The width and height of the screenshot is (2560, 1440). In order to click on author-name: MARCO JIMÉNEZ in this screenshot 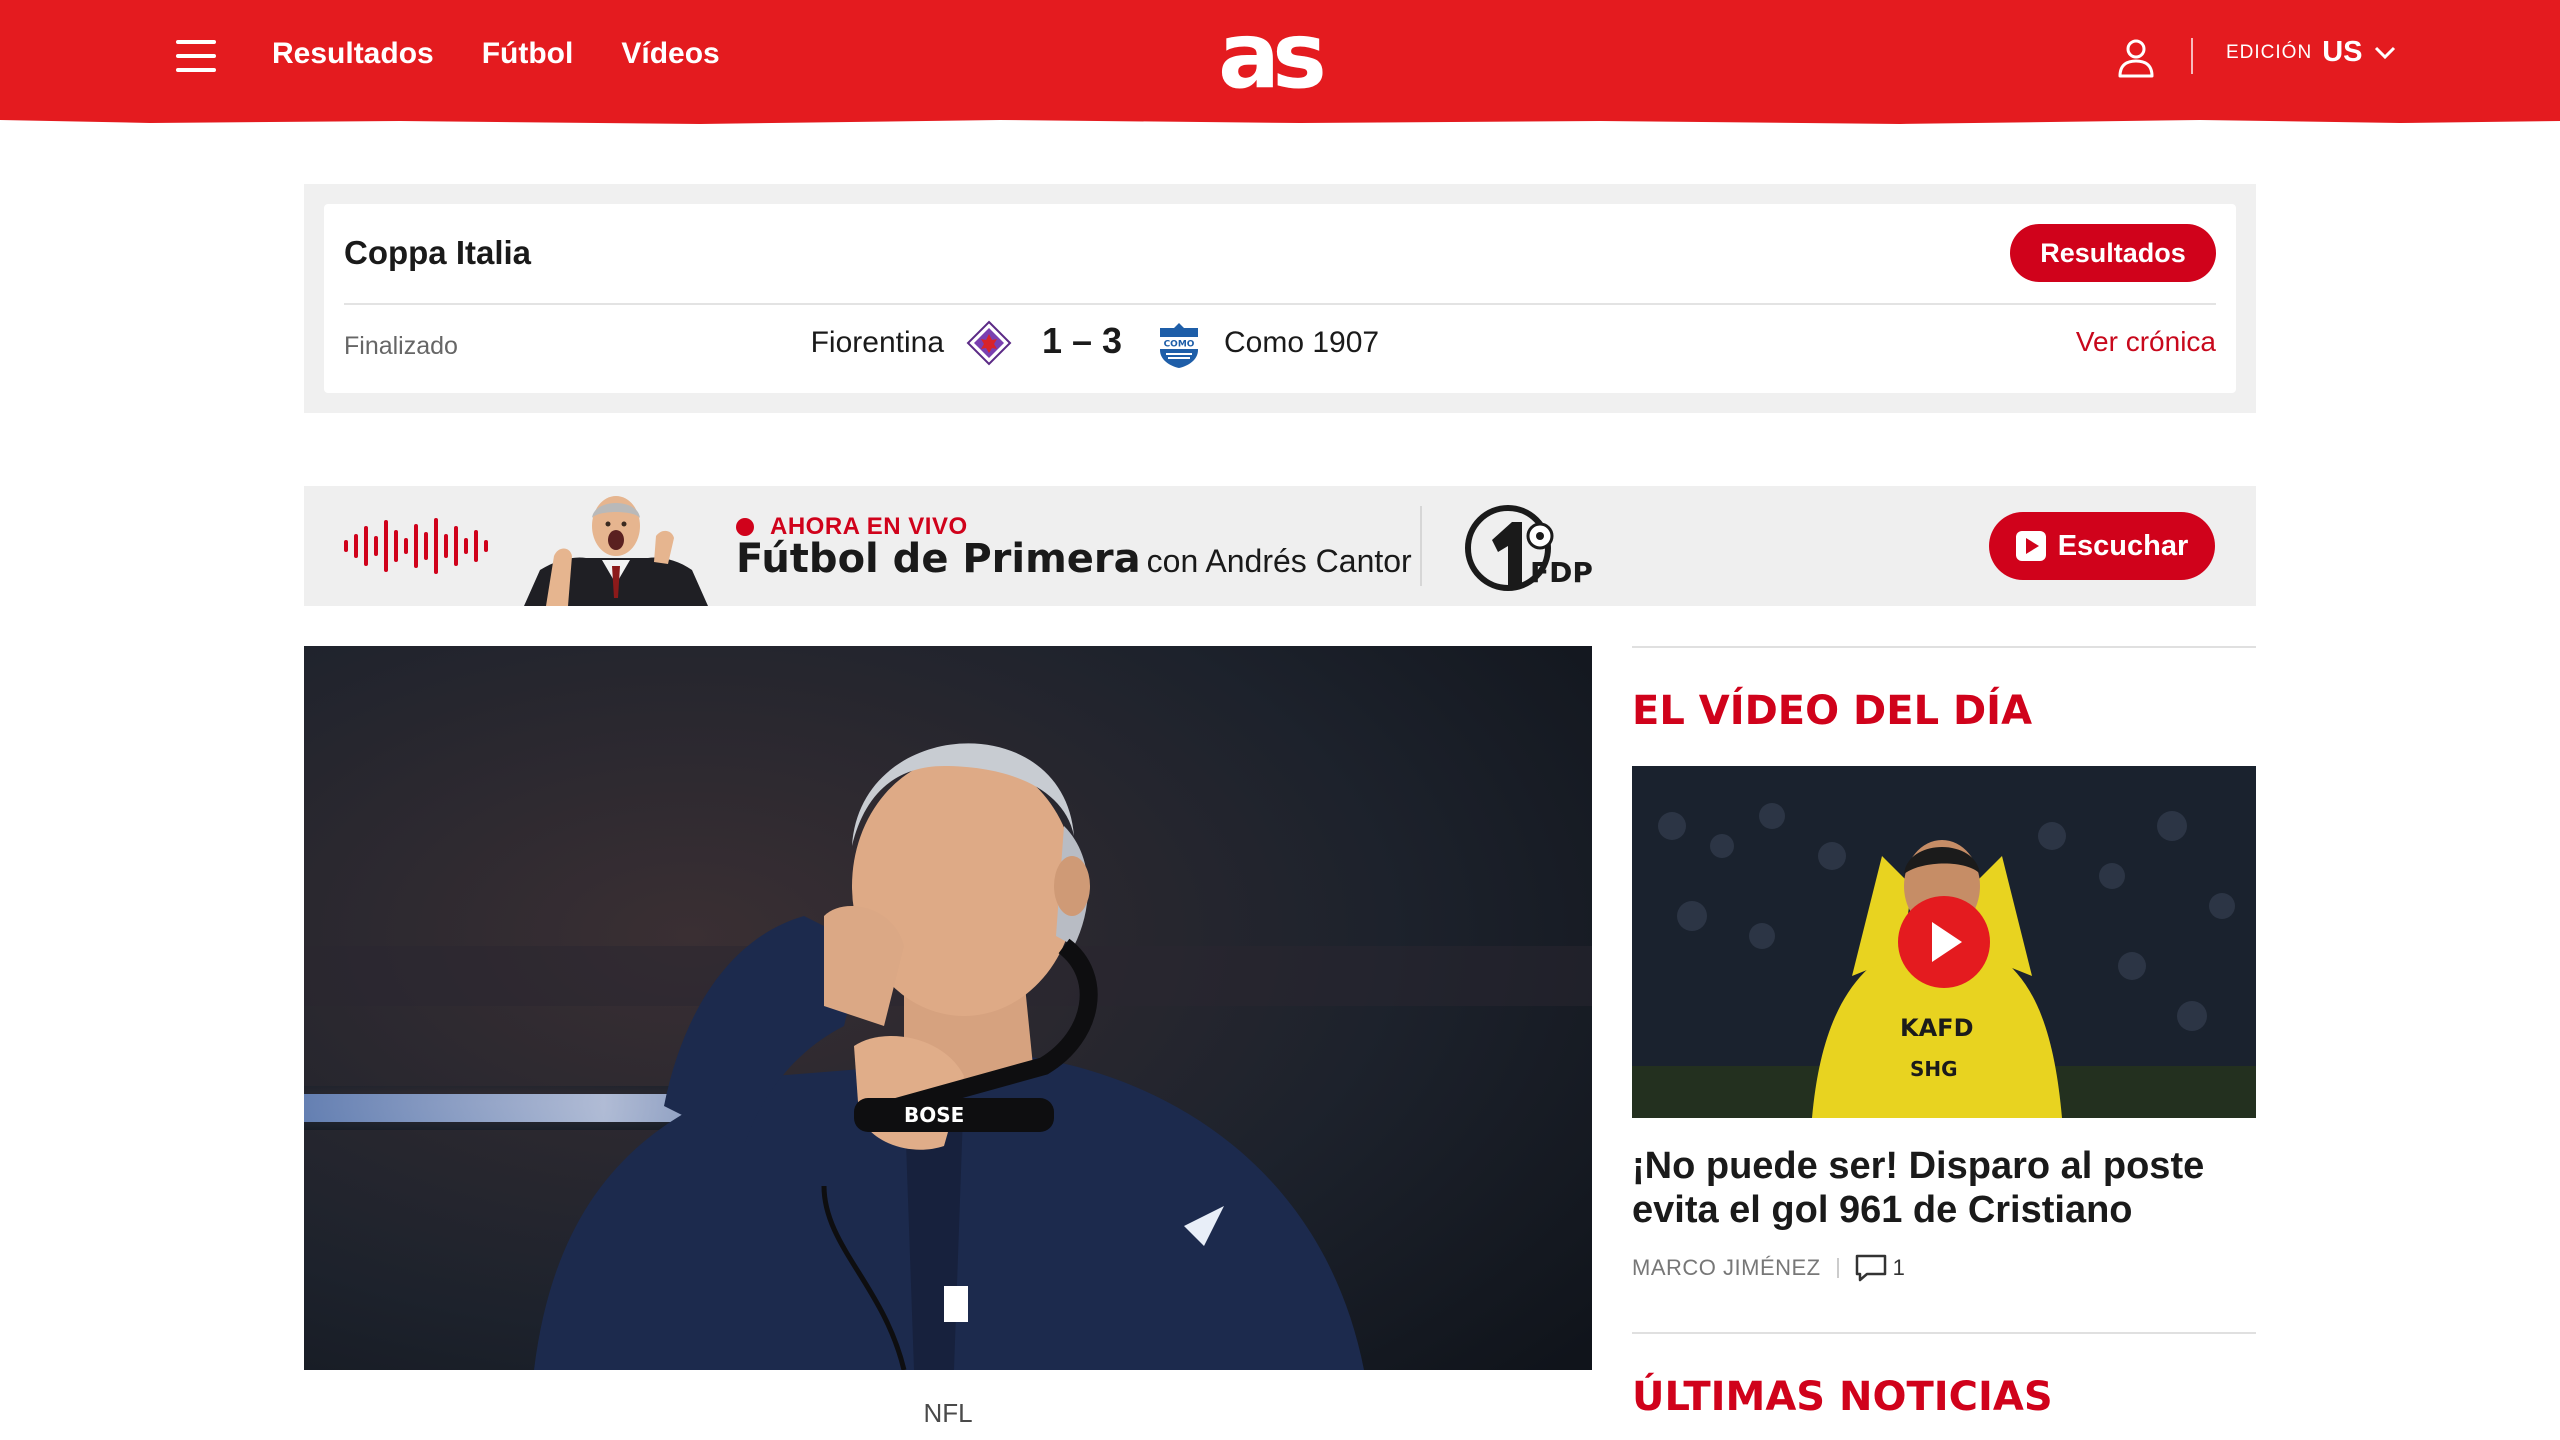, I will do `click(1726, 1268)`.